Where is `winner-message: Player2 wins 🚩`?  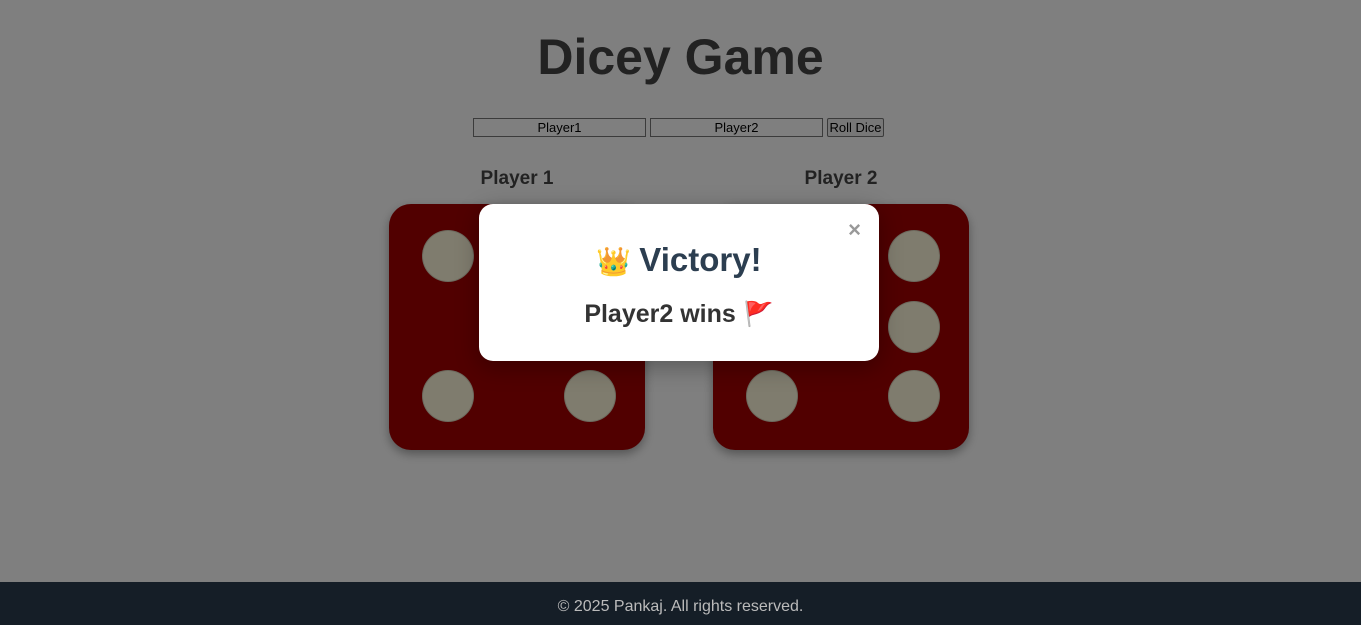
winner-message: Player2 wins 🚩 is located at coordinates (679, 314).